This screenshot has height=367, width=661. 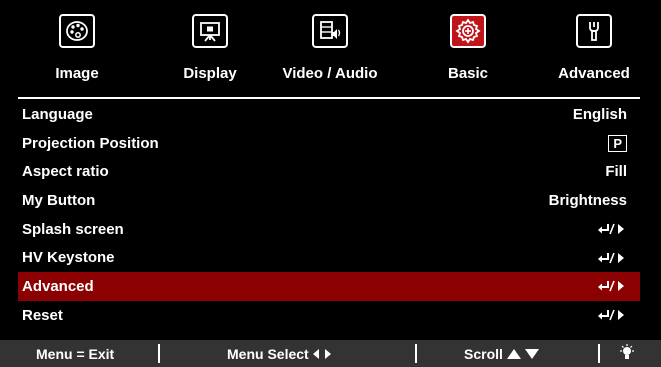 I want to click on row-label: Reset, so click(x=42, y=315).